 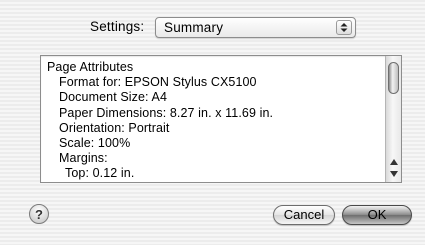 What do you see at coordinates (377, 215) in the screenshot?
I see `ok-button: OK` at bounding box center [377, 215].